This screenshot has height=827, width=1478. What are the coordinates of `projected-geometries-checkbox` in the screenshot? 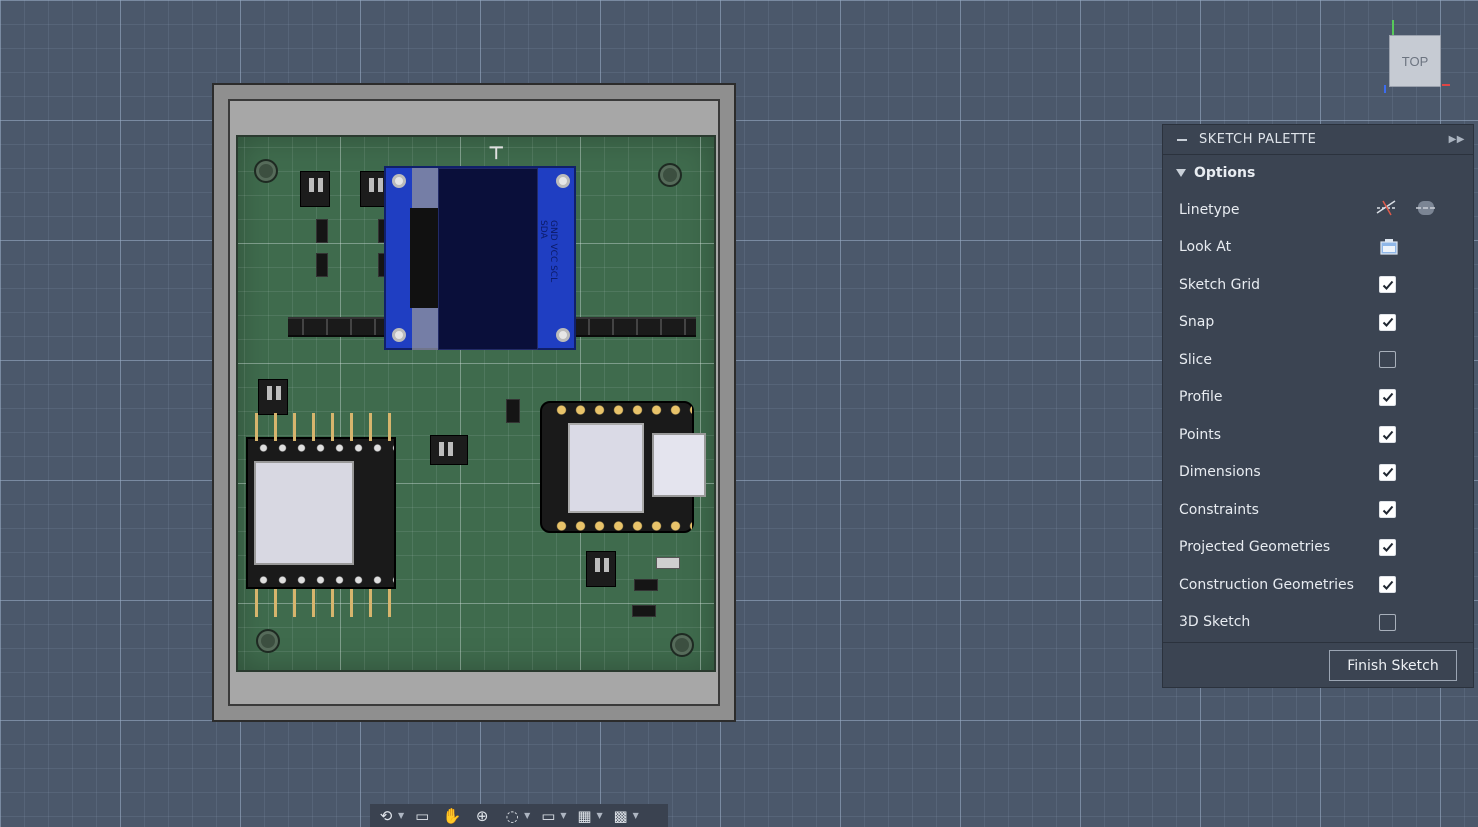 It's located at (1387, 547).